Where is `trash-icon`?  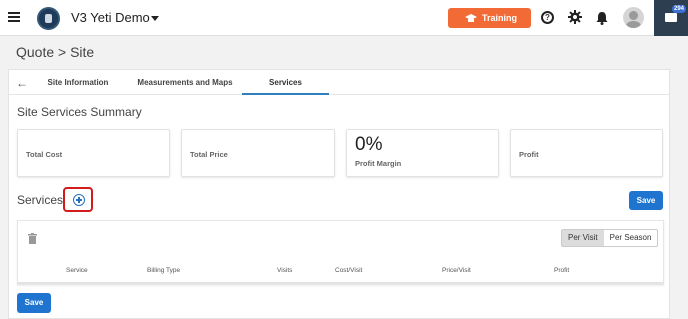
trash-icon is located at coordinates (32, 238).